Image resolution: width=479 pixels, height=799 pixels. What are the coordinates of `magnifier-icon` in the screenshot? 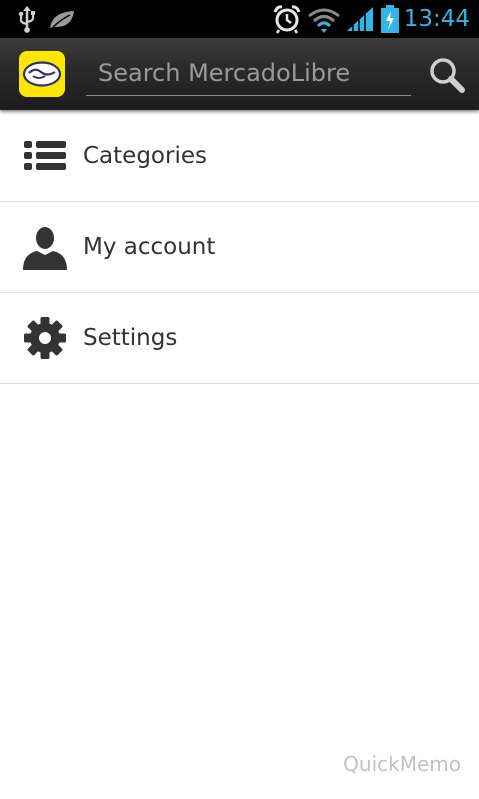 It's located at (447, 75).